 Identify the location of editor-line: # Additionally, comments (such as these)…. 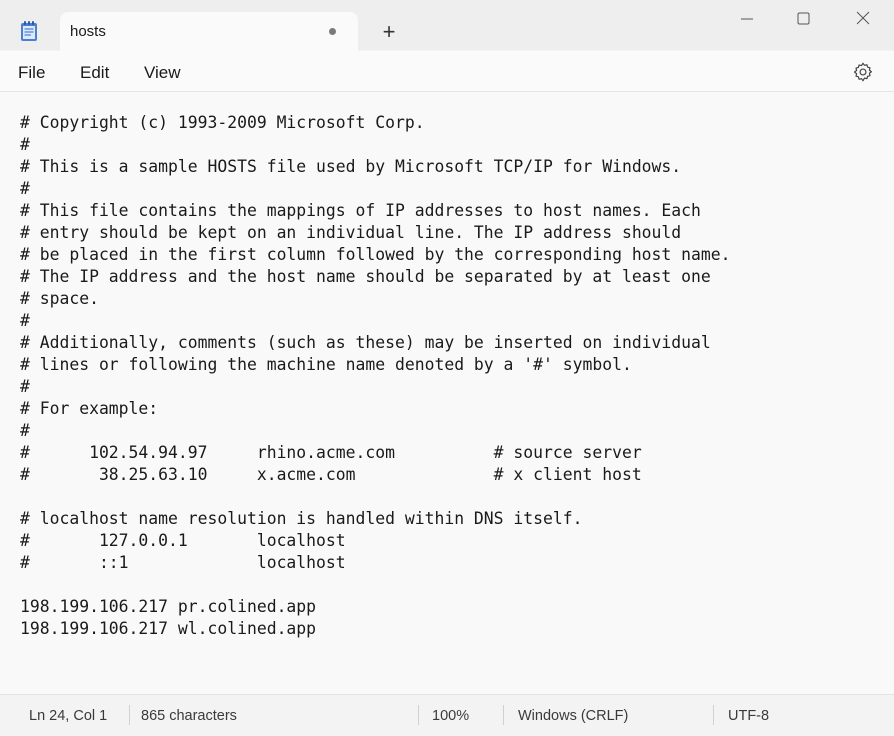
(375, 343).